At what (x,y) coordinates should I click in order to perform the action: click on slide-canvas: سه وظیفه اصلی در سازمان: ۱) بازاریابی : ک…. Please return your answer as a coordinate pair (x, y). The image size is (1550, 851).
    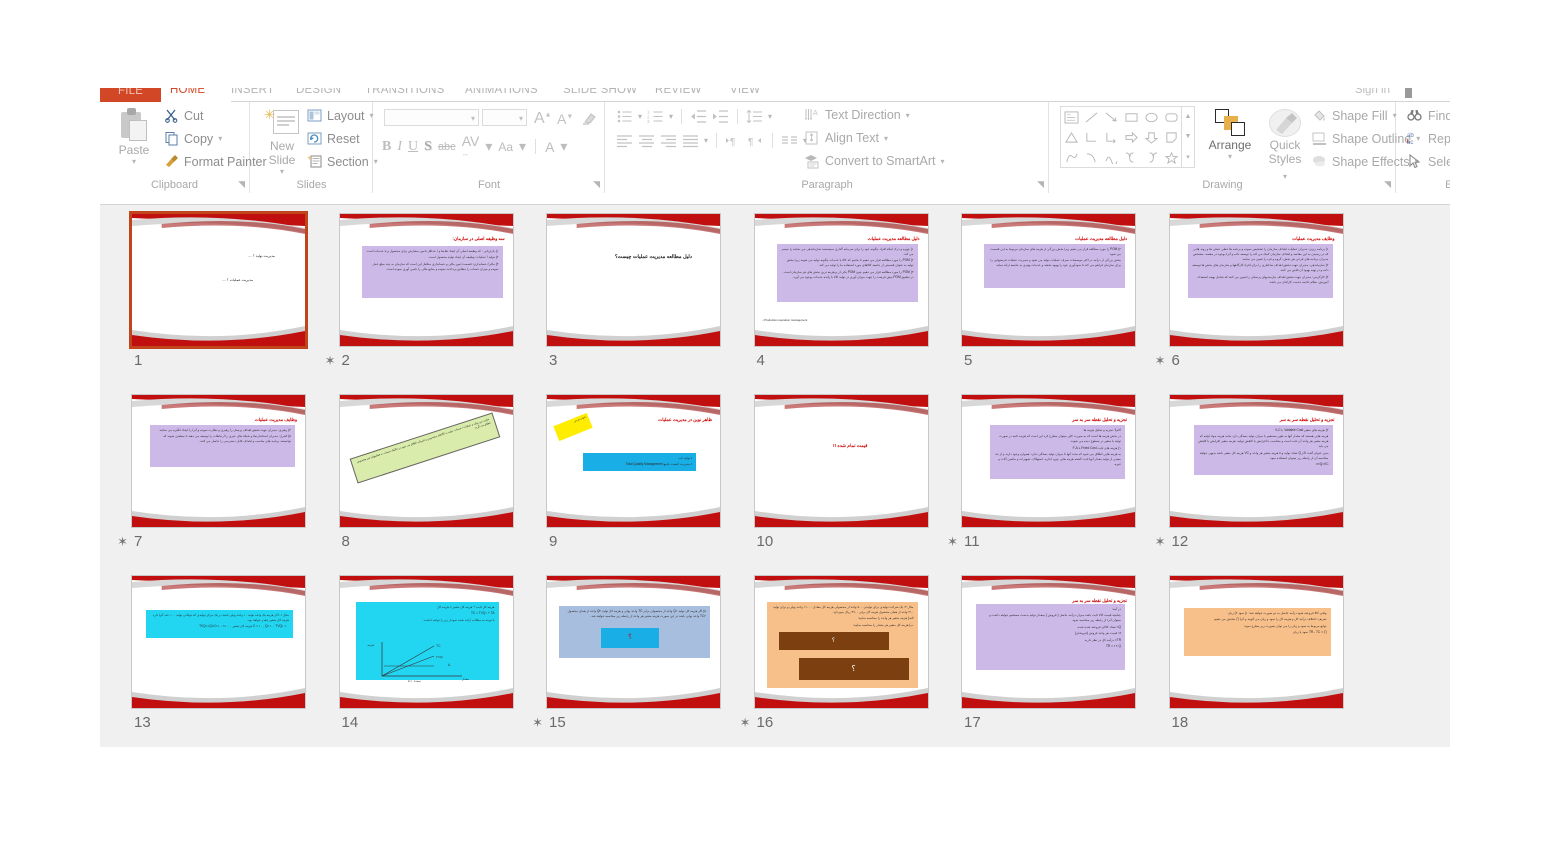
    Looking at the image, I should click on (426, 280).